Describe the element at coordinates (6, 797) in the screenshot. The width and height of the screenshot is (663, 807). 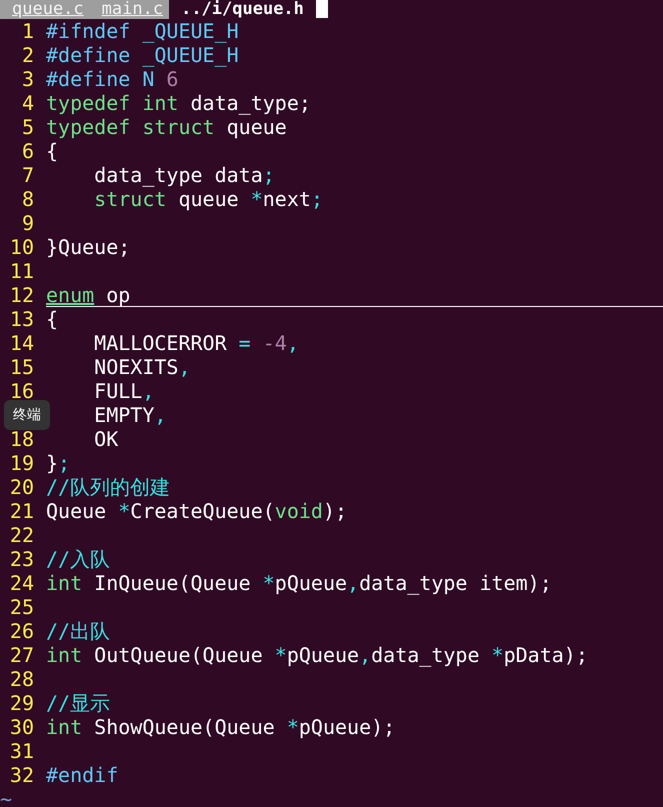
I see `empty-line-marker: ~` at that location.